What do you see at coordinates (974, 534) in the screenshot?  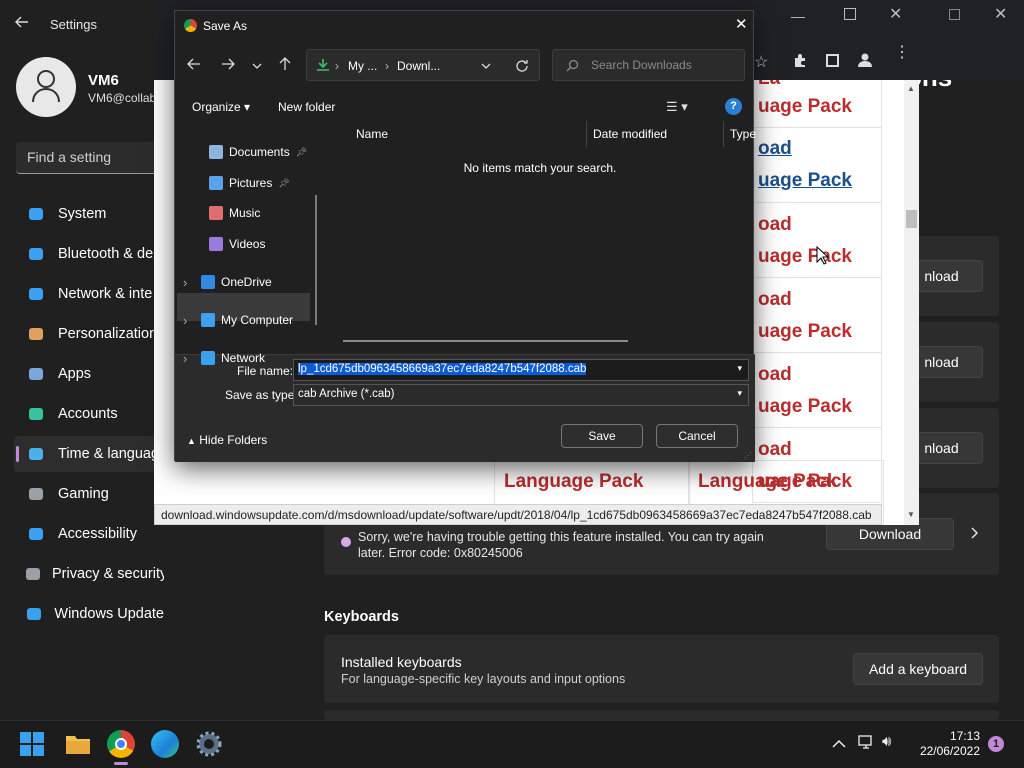 I see `chevron-right-icon` at bounding box center [974, 534].